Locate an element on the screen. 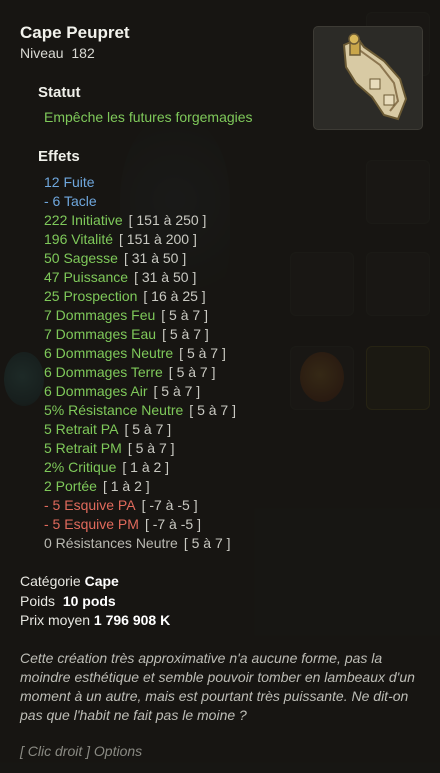  item-name: Cape Peupret is located at coordinates (75, 32).